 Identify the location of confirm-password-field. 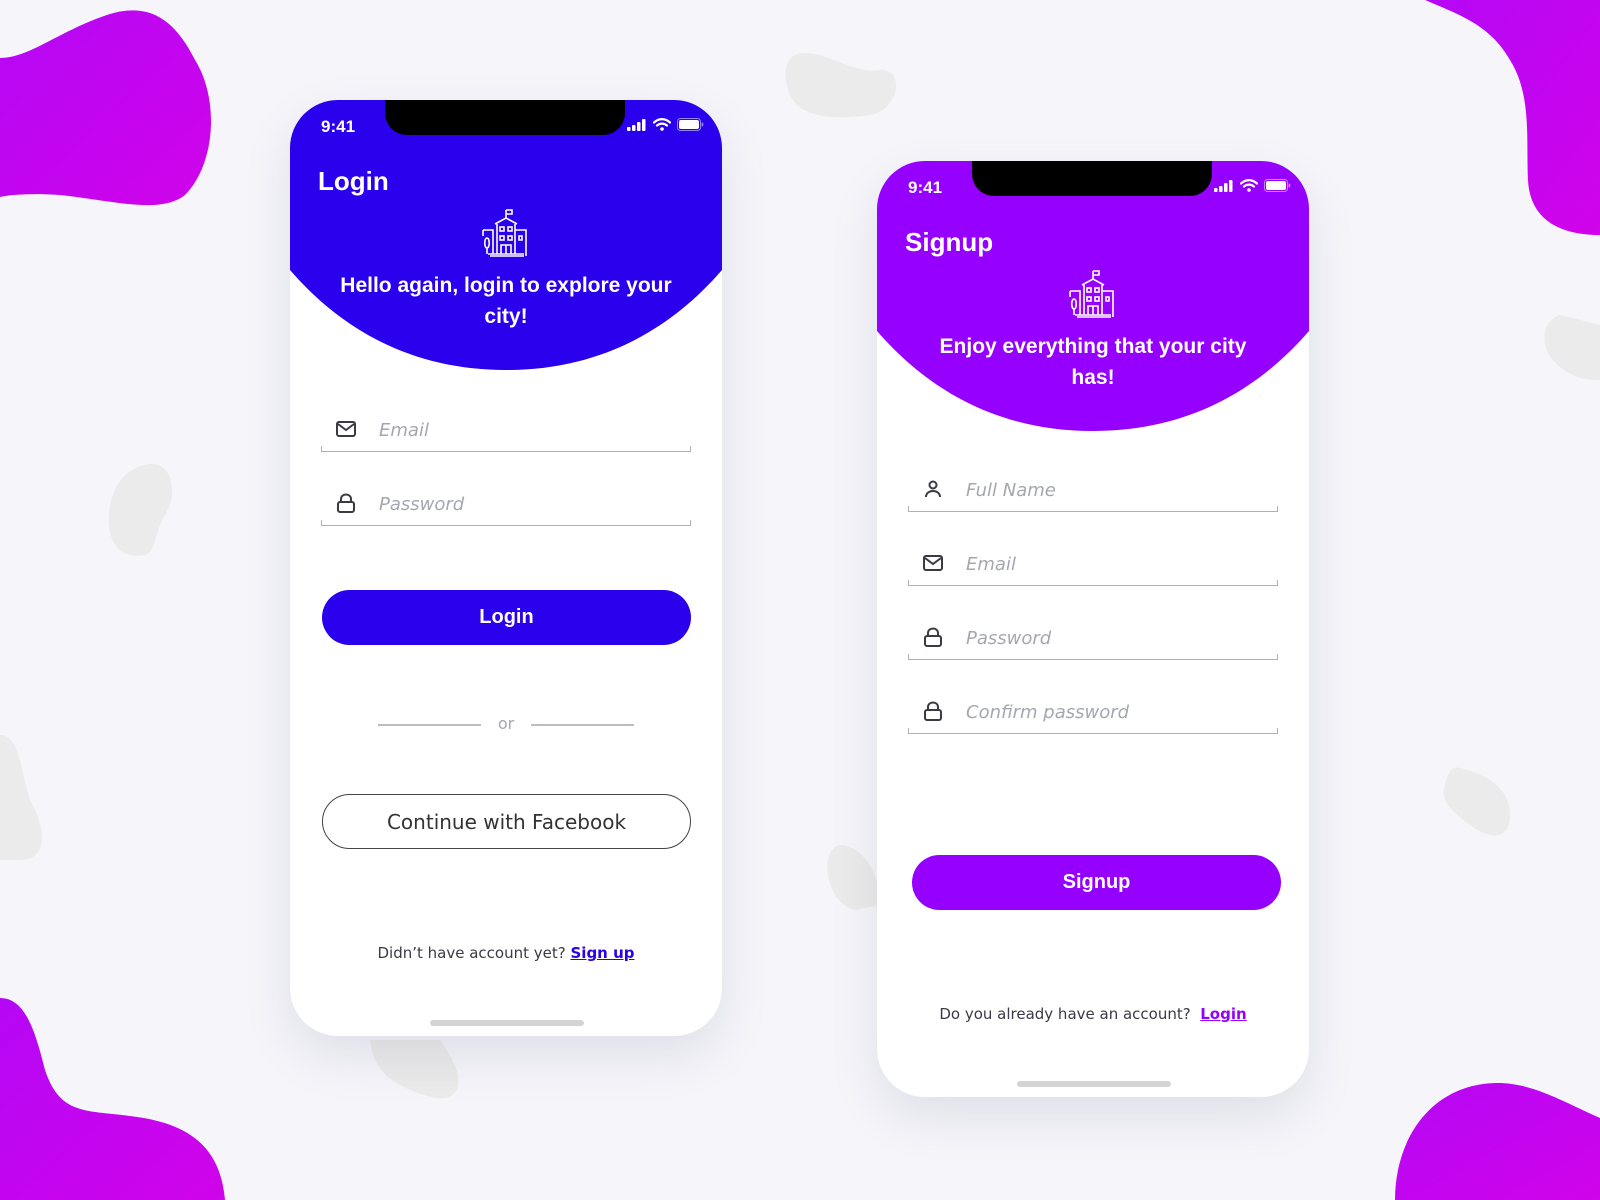
(1093, 714).